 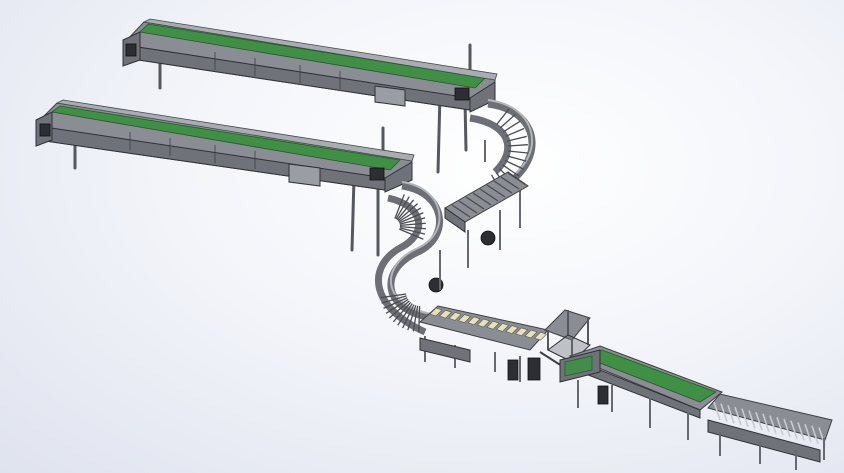 I want to click on middle-straight-roller, so click(x=486, y=219).